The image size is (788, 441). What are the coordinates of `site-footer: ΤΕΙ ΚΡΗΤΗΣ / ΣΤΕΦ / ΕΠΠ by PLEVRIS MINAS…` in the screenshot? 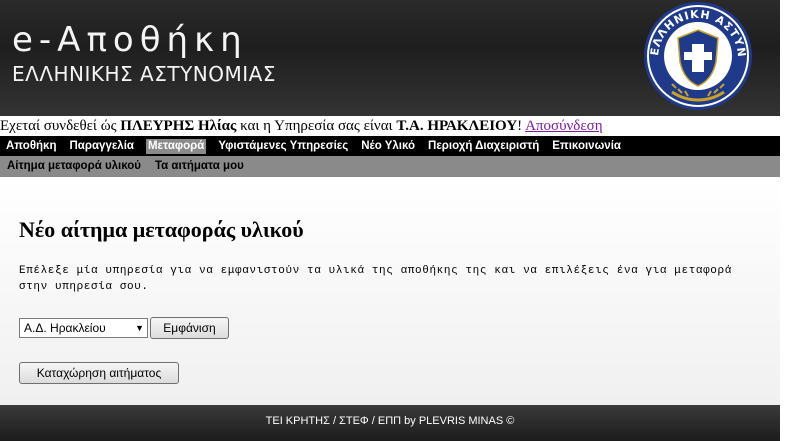 It's located at (390, 423).